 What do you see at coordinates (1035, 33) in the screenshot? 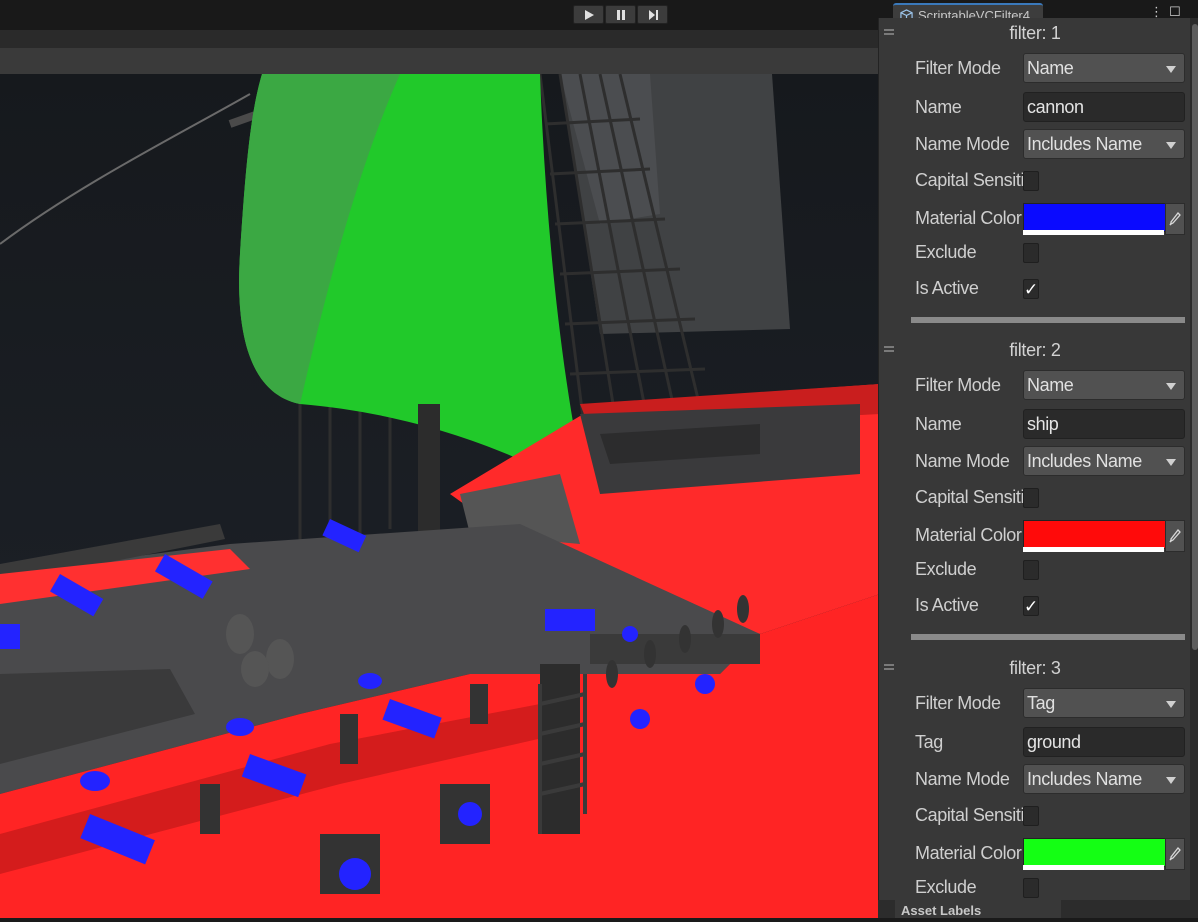
I see `filter-title: filter: 1` at bounding box center [1035, 33].